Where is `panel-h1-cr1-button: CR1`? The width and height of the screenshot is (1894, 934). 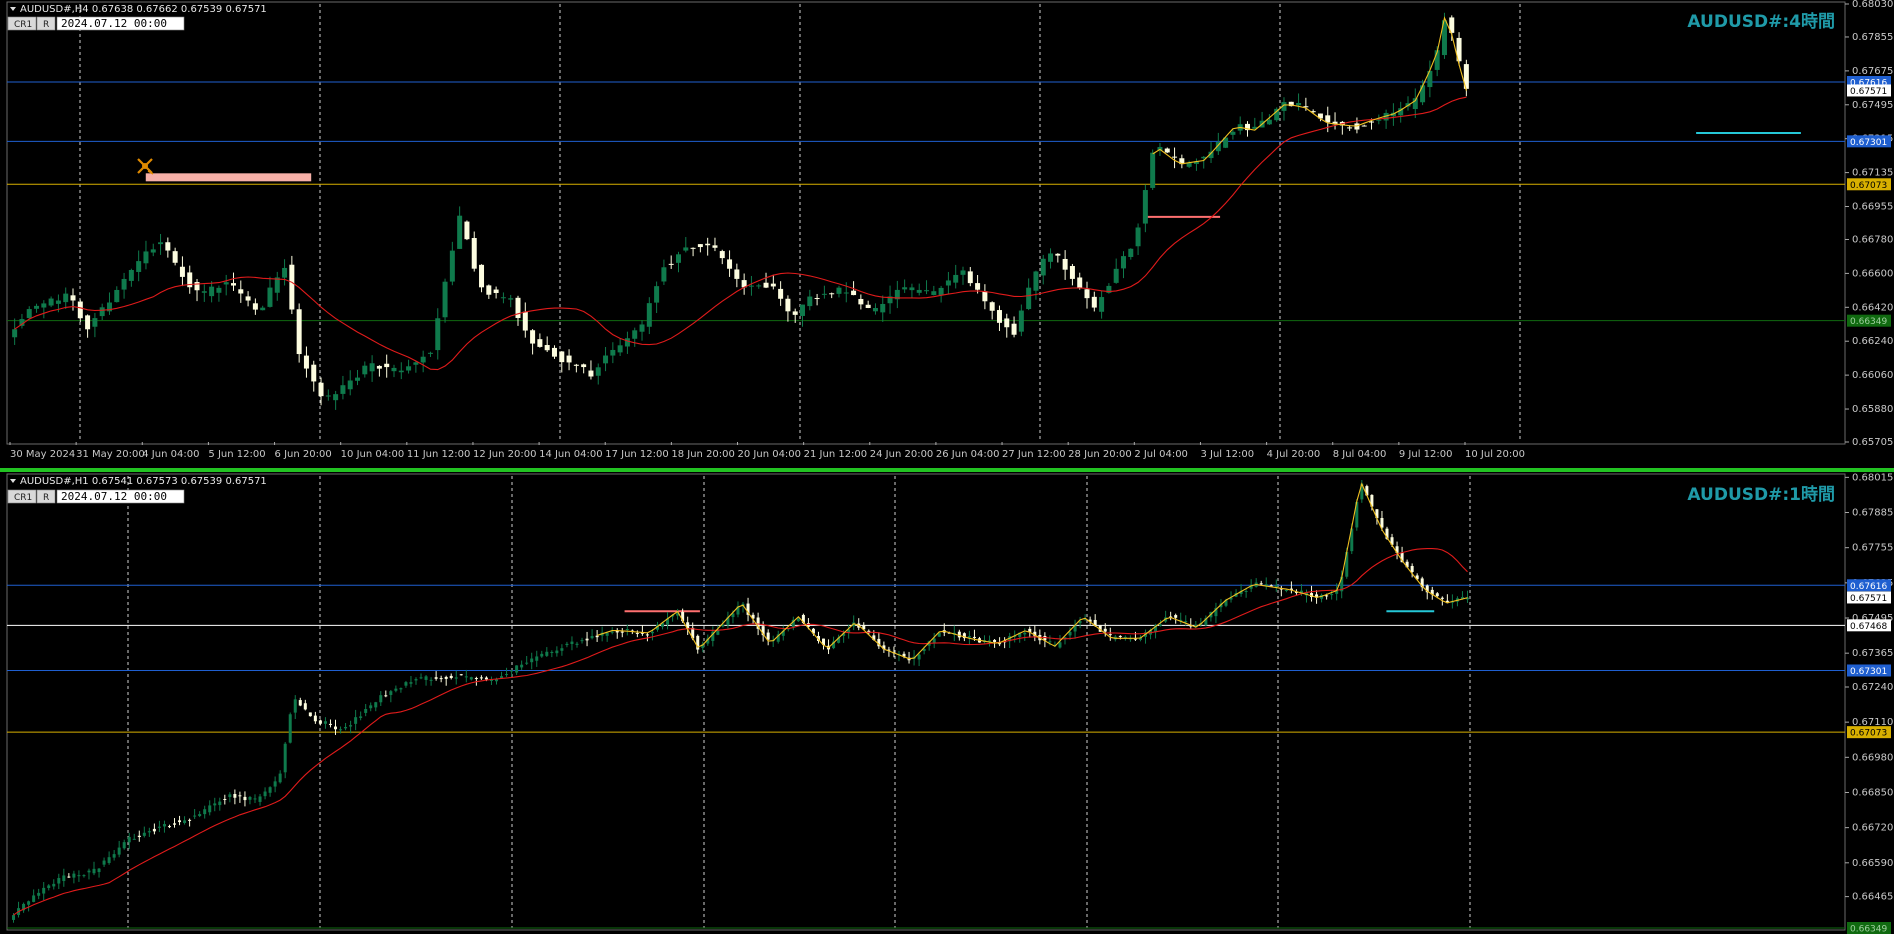 panel-h1-cr1-button: CR1 is located at coordinates (22, 496).